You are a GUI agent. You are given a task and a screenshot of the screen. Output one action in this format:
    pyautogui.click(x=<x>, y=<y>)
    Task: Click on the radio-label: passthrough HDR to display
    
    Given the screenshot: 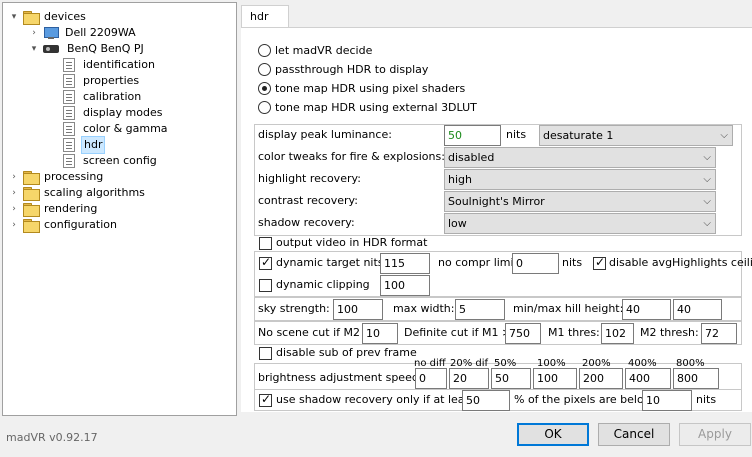 What is the action you would take?
    pyautogui.click(x=352, y=69)
    